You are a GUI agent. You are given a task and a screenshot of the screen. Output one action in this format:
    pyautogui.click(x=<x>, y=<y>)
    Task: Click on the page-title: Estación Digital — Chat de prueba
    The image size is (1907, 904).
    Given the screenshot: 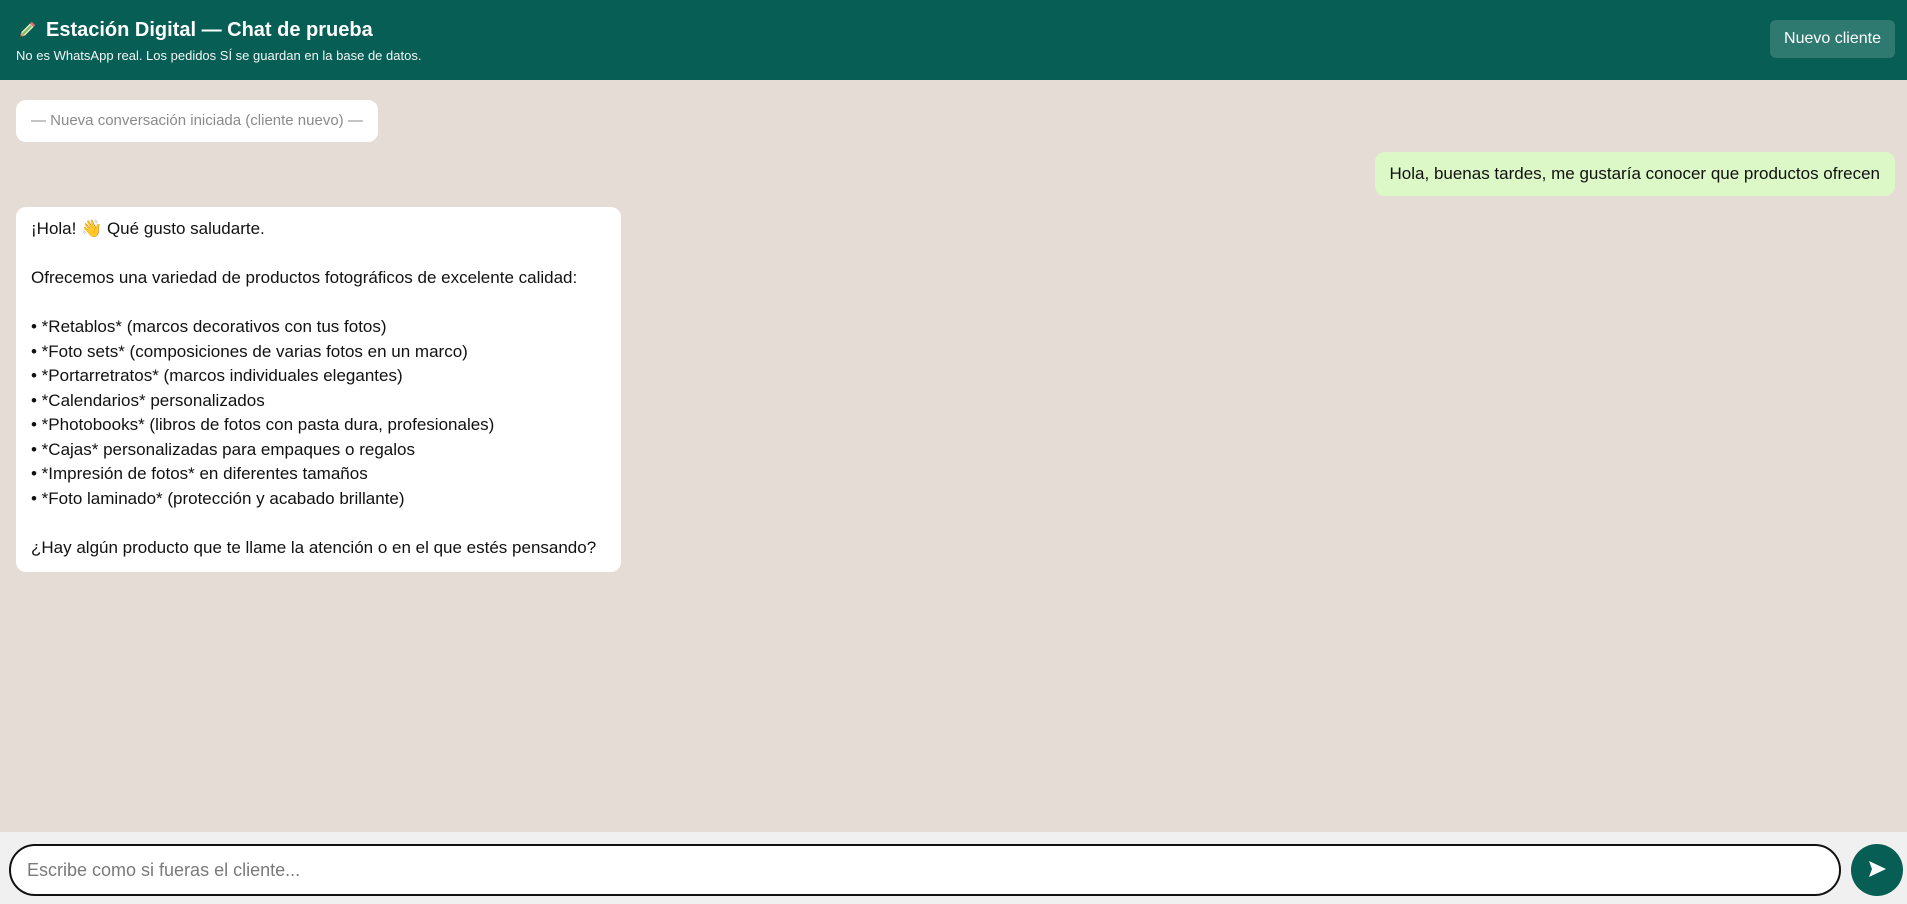 What is the action you would take?
    pyautogui.click(x=209, y=30)
    